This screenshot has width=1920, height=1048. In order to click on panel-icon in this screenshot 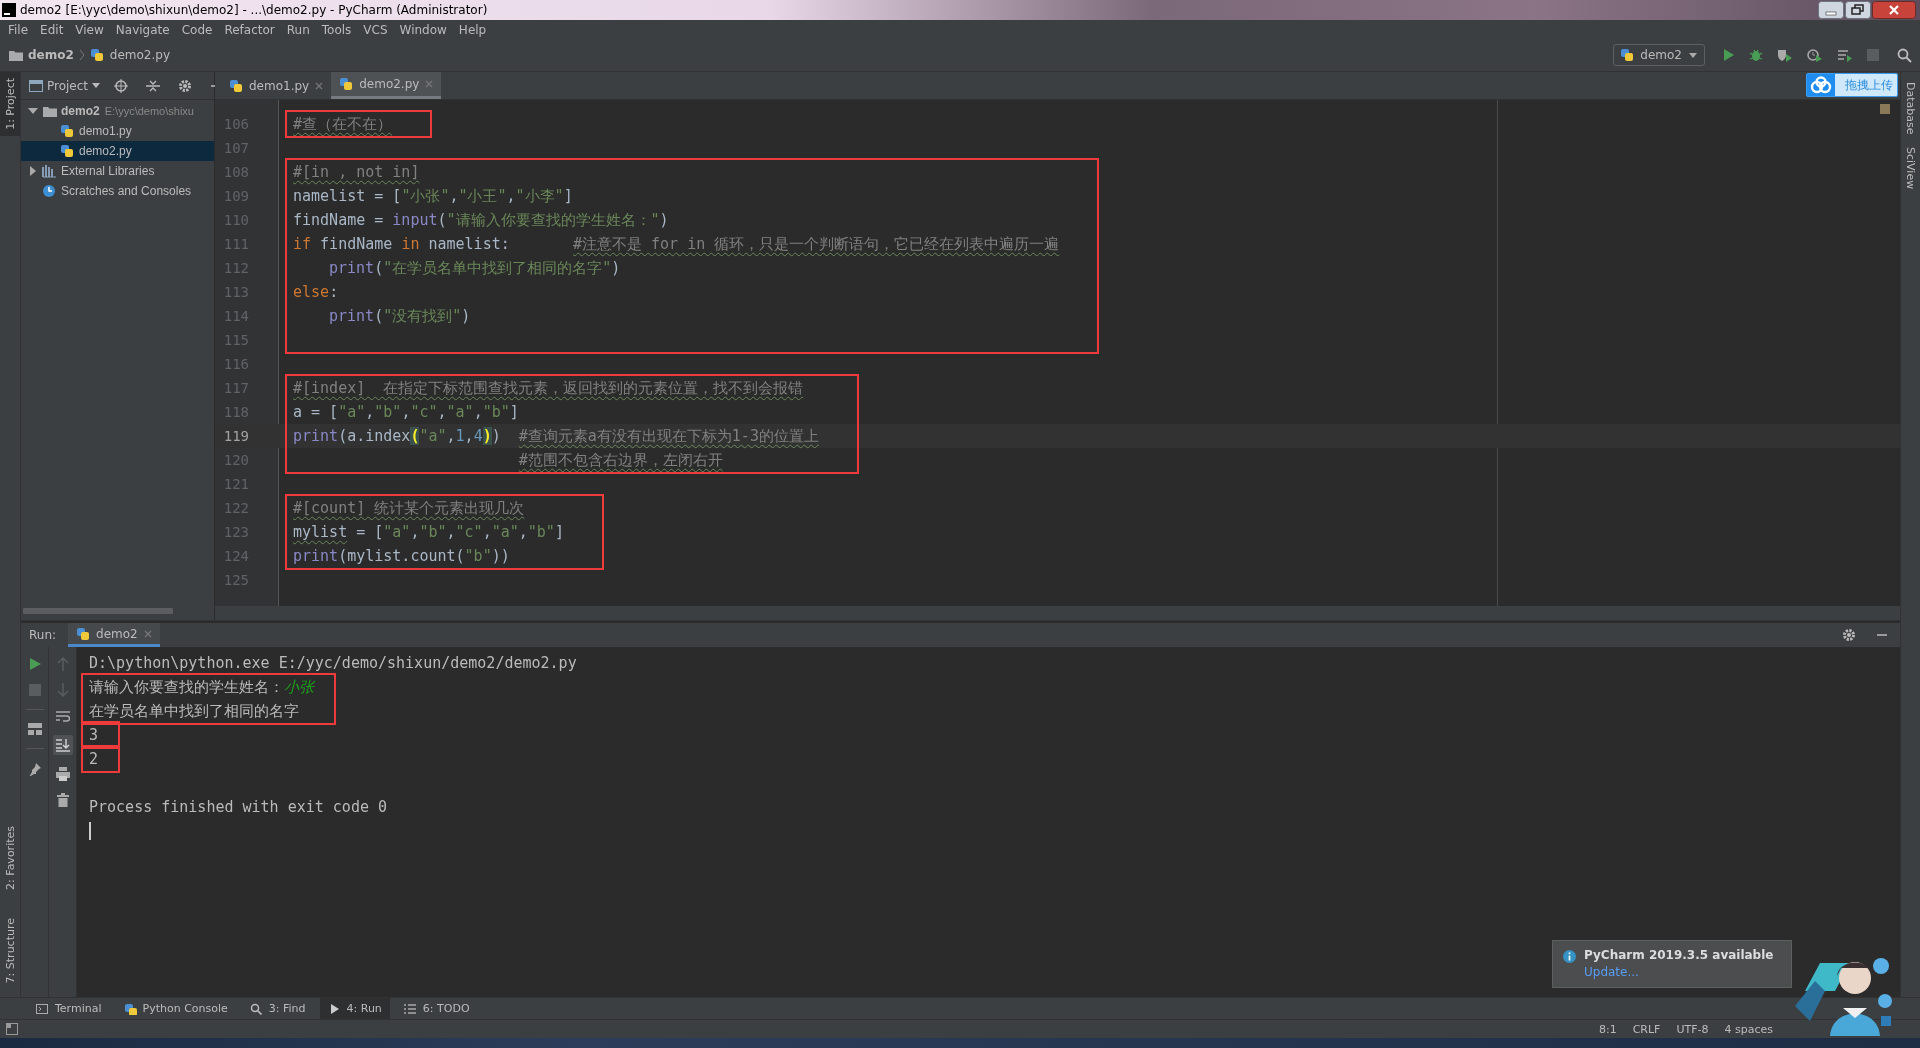, I will do `click(36, 85)`.